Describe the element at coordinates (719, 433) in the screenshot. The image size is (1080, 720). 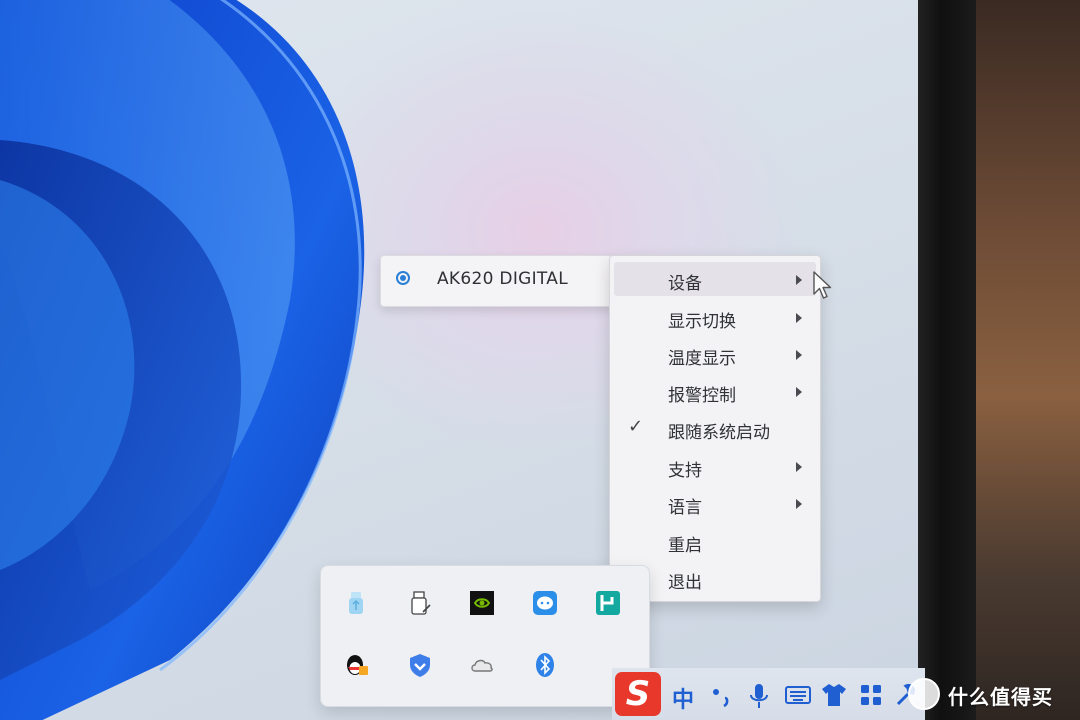
I see `menu-item-label: 跟随系统启动` at that location.